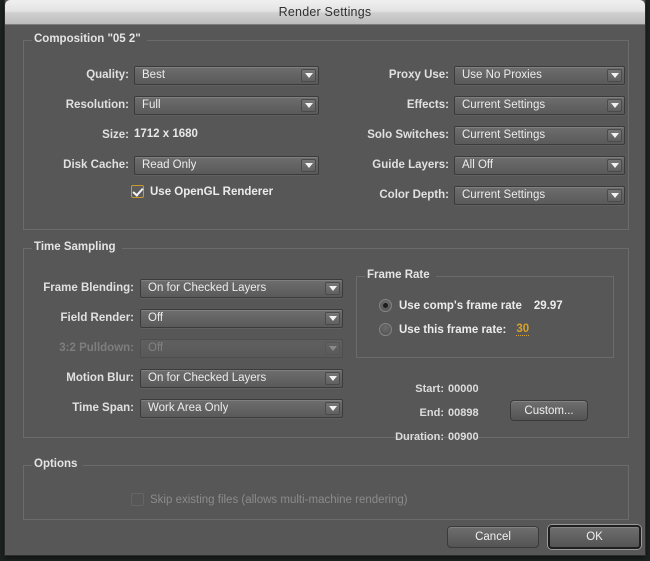 This screenshot has width=650, height=561. What do you see at coordinates (58, 464) in the screenshot?
I see `options-legend: Options` at bounding box center [58, 464].